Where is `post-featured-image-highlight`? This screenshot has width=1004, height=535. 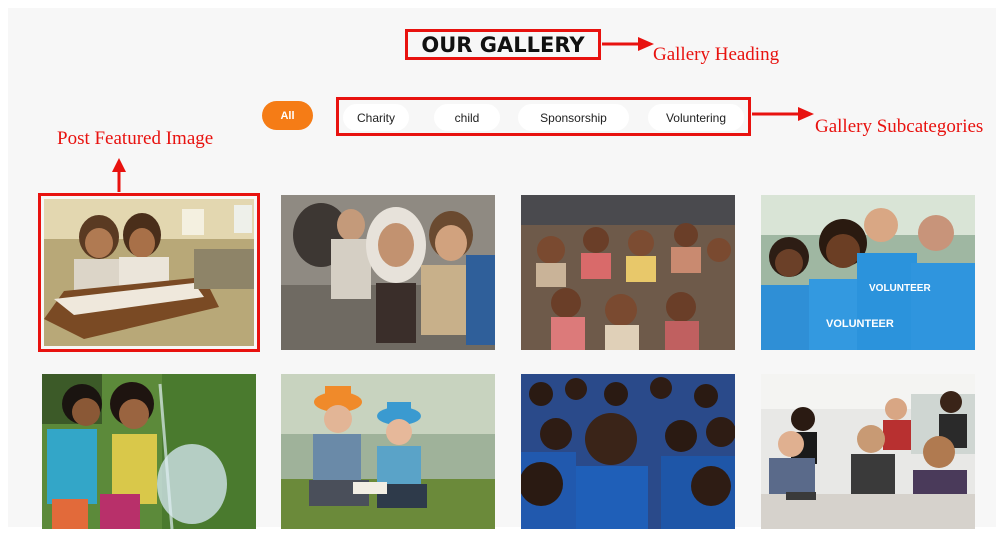
post-featured-image-highlight is located at coordinates (149, 272).